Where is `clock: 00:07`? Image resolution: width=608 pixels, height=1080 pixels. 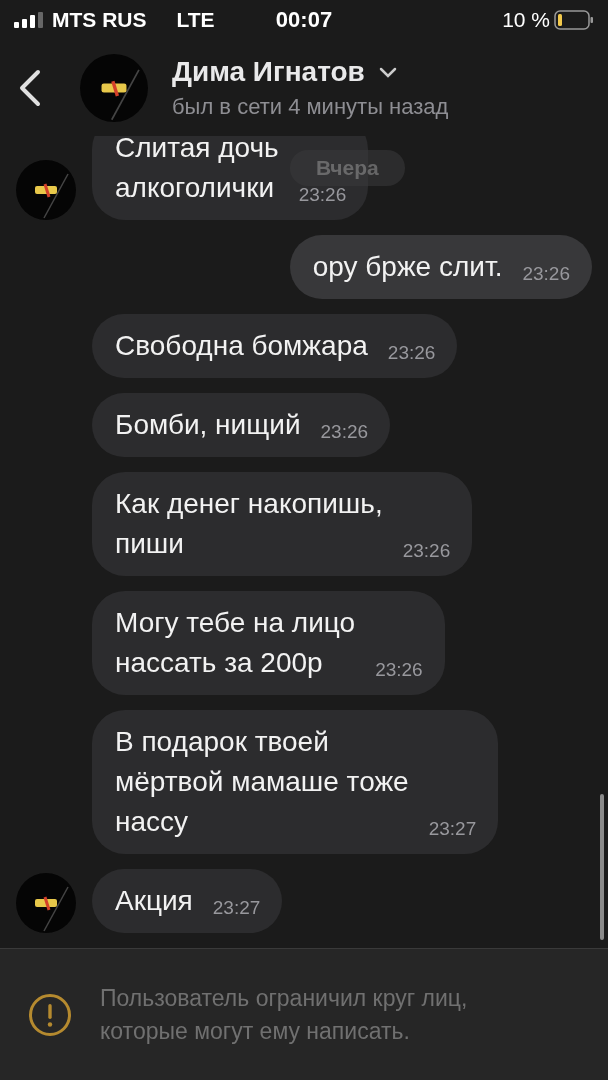
clock: 00:07 is located at coordinates (304, 19).